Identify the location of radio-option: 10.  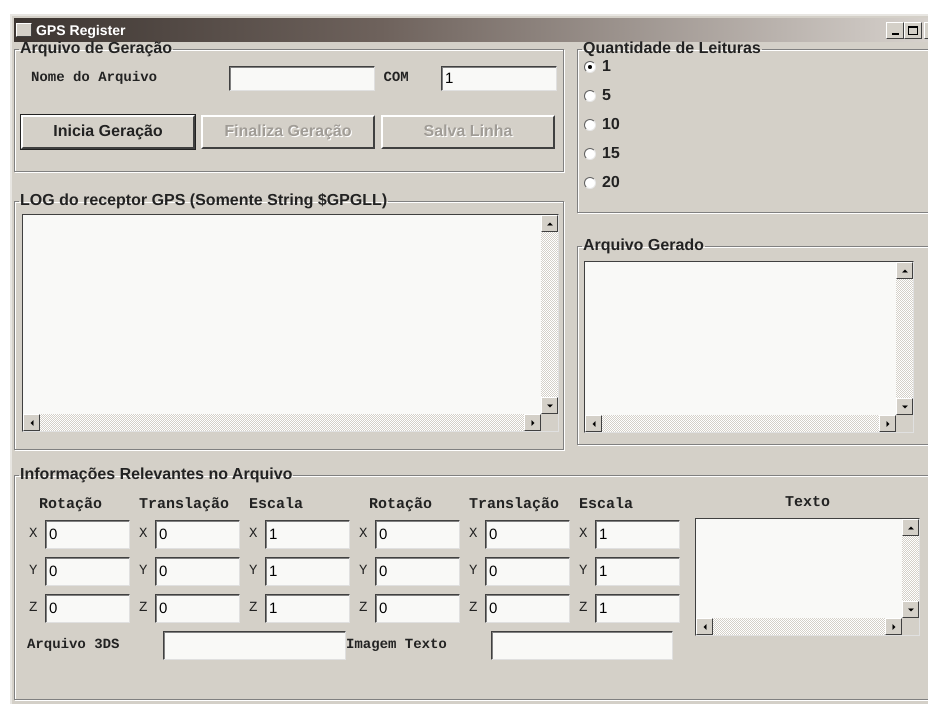
(602, 125).